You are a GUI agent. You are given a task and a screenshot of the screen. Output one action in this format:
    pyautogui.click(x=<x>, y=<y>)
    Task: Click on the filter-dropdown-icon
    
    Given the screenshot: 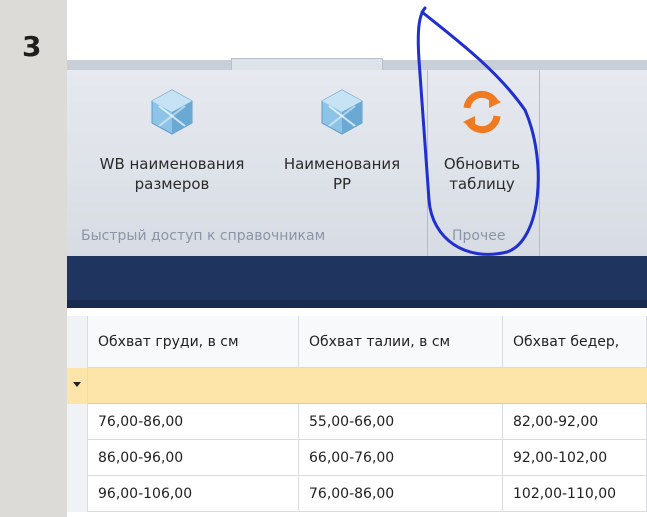 What is the action you would take?
    pyautogui.click(x=77, y=384)
    